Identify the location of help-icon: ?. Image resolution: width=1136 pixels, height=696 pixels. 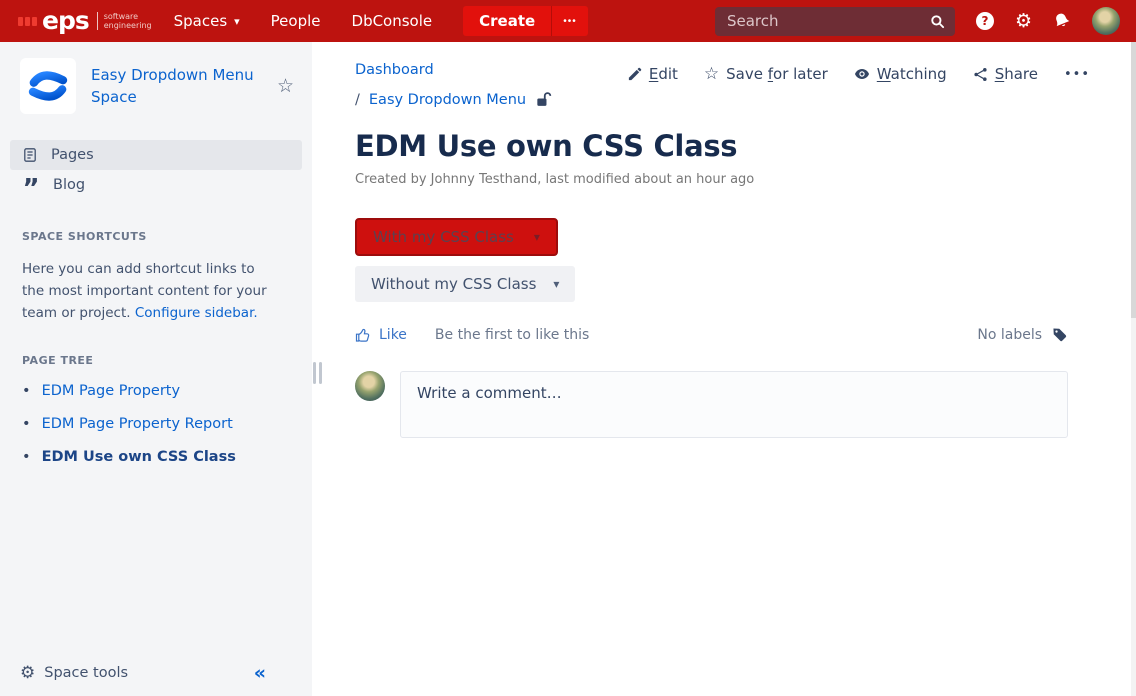
(984, 21).